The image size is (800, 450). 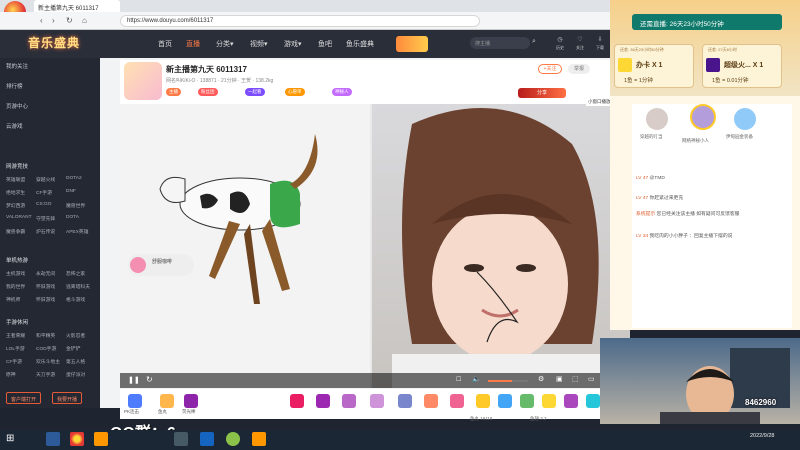 I want to click on pk-icon, so click(x=135, y=401).